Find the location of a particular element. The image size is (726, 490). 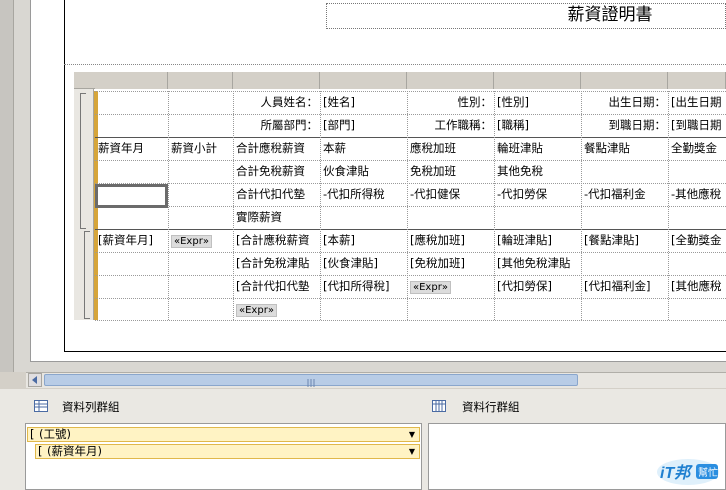

report-title: 薪資證明書 is located at coordinates (610, 15).